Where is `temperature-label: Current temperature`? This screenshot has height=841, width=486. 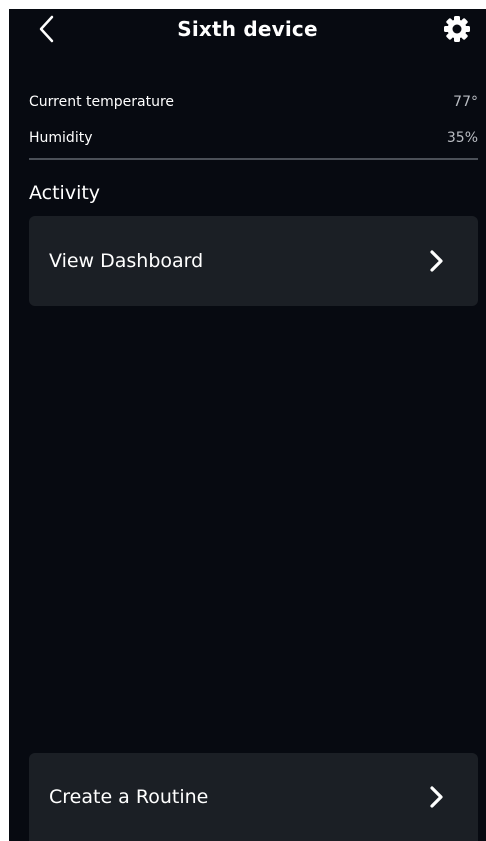 temperature-label: Current temperature is located at coordinates (102, 102).